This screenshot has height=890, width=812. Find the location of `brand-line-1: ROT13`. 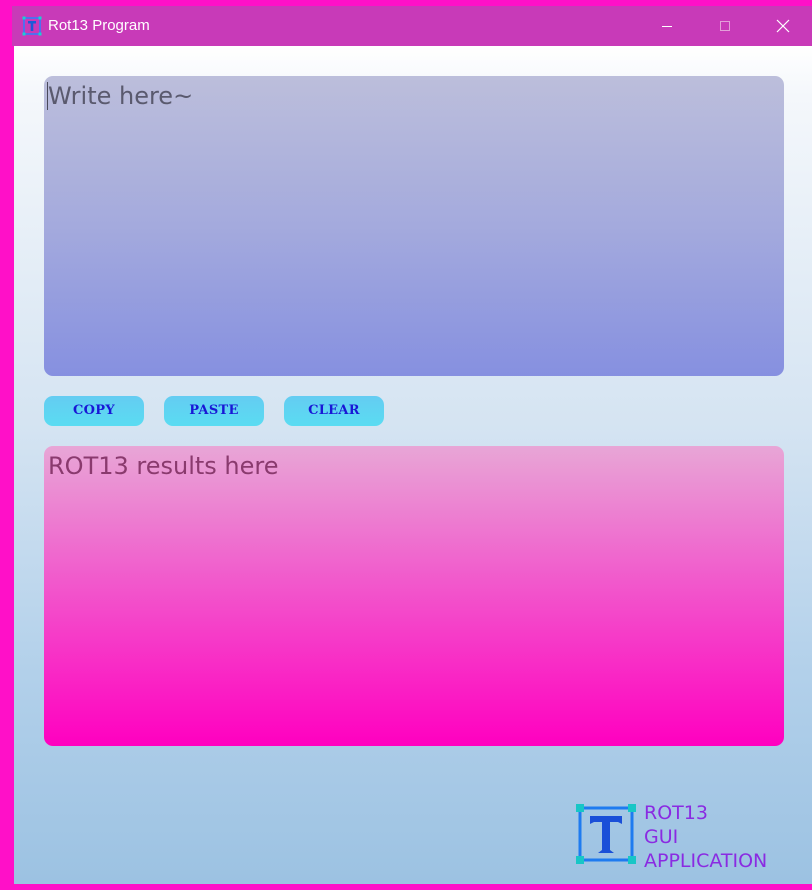

brand-line-1: ROT13 is located at coordinates (676, 813).